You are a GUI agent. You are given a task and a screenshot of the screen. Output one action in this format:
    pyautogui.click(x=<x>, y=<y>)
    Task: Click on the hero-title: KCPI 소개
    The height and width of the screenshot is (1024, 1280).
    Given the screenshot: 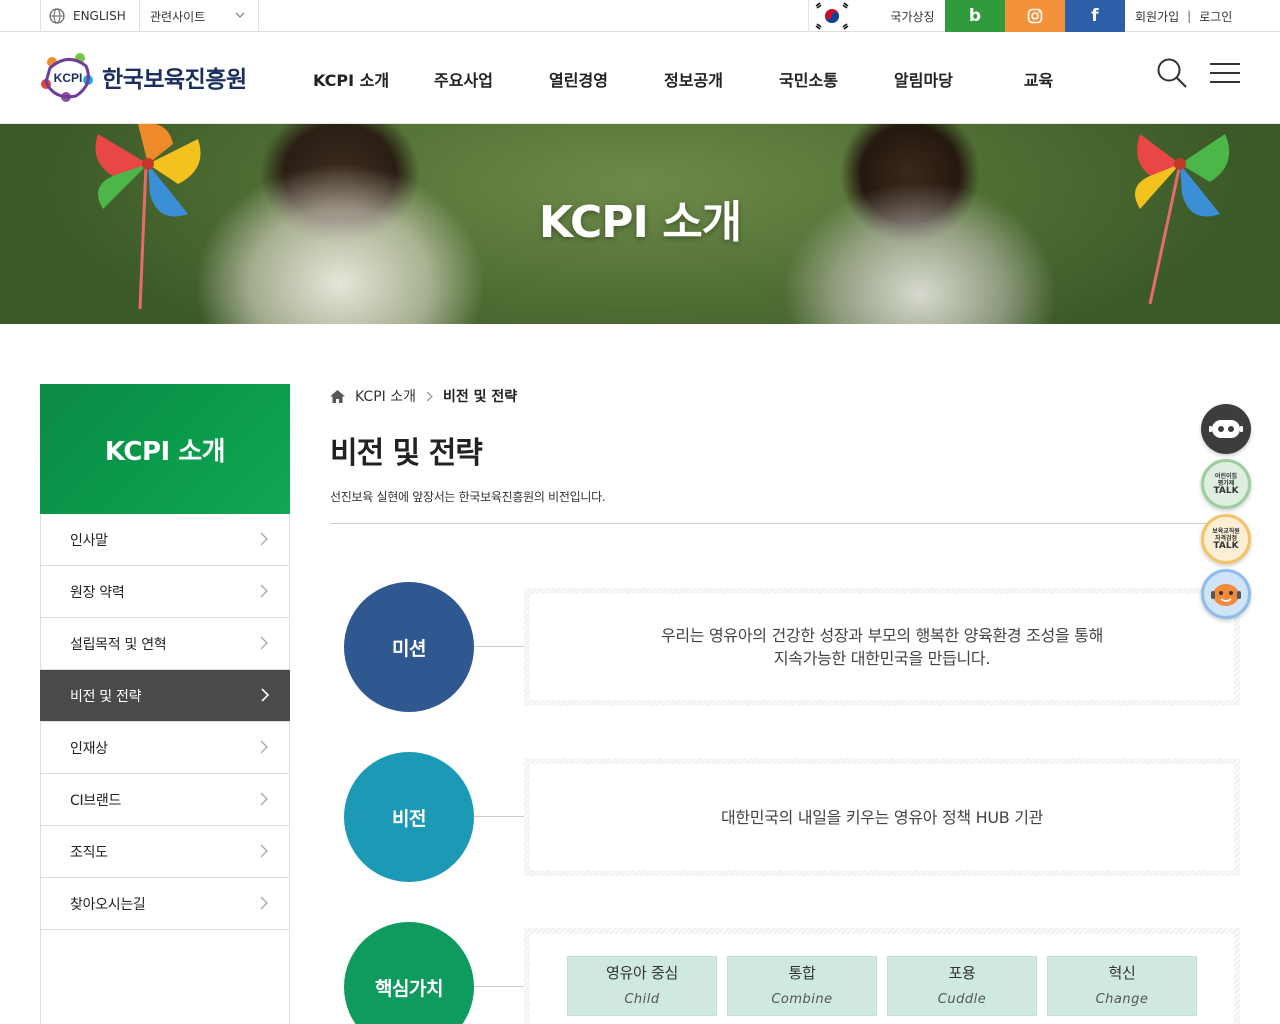 What is the action you would take?
    pyautogui.click(x=640, y=222)
    